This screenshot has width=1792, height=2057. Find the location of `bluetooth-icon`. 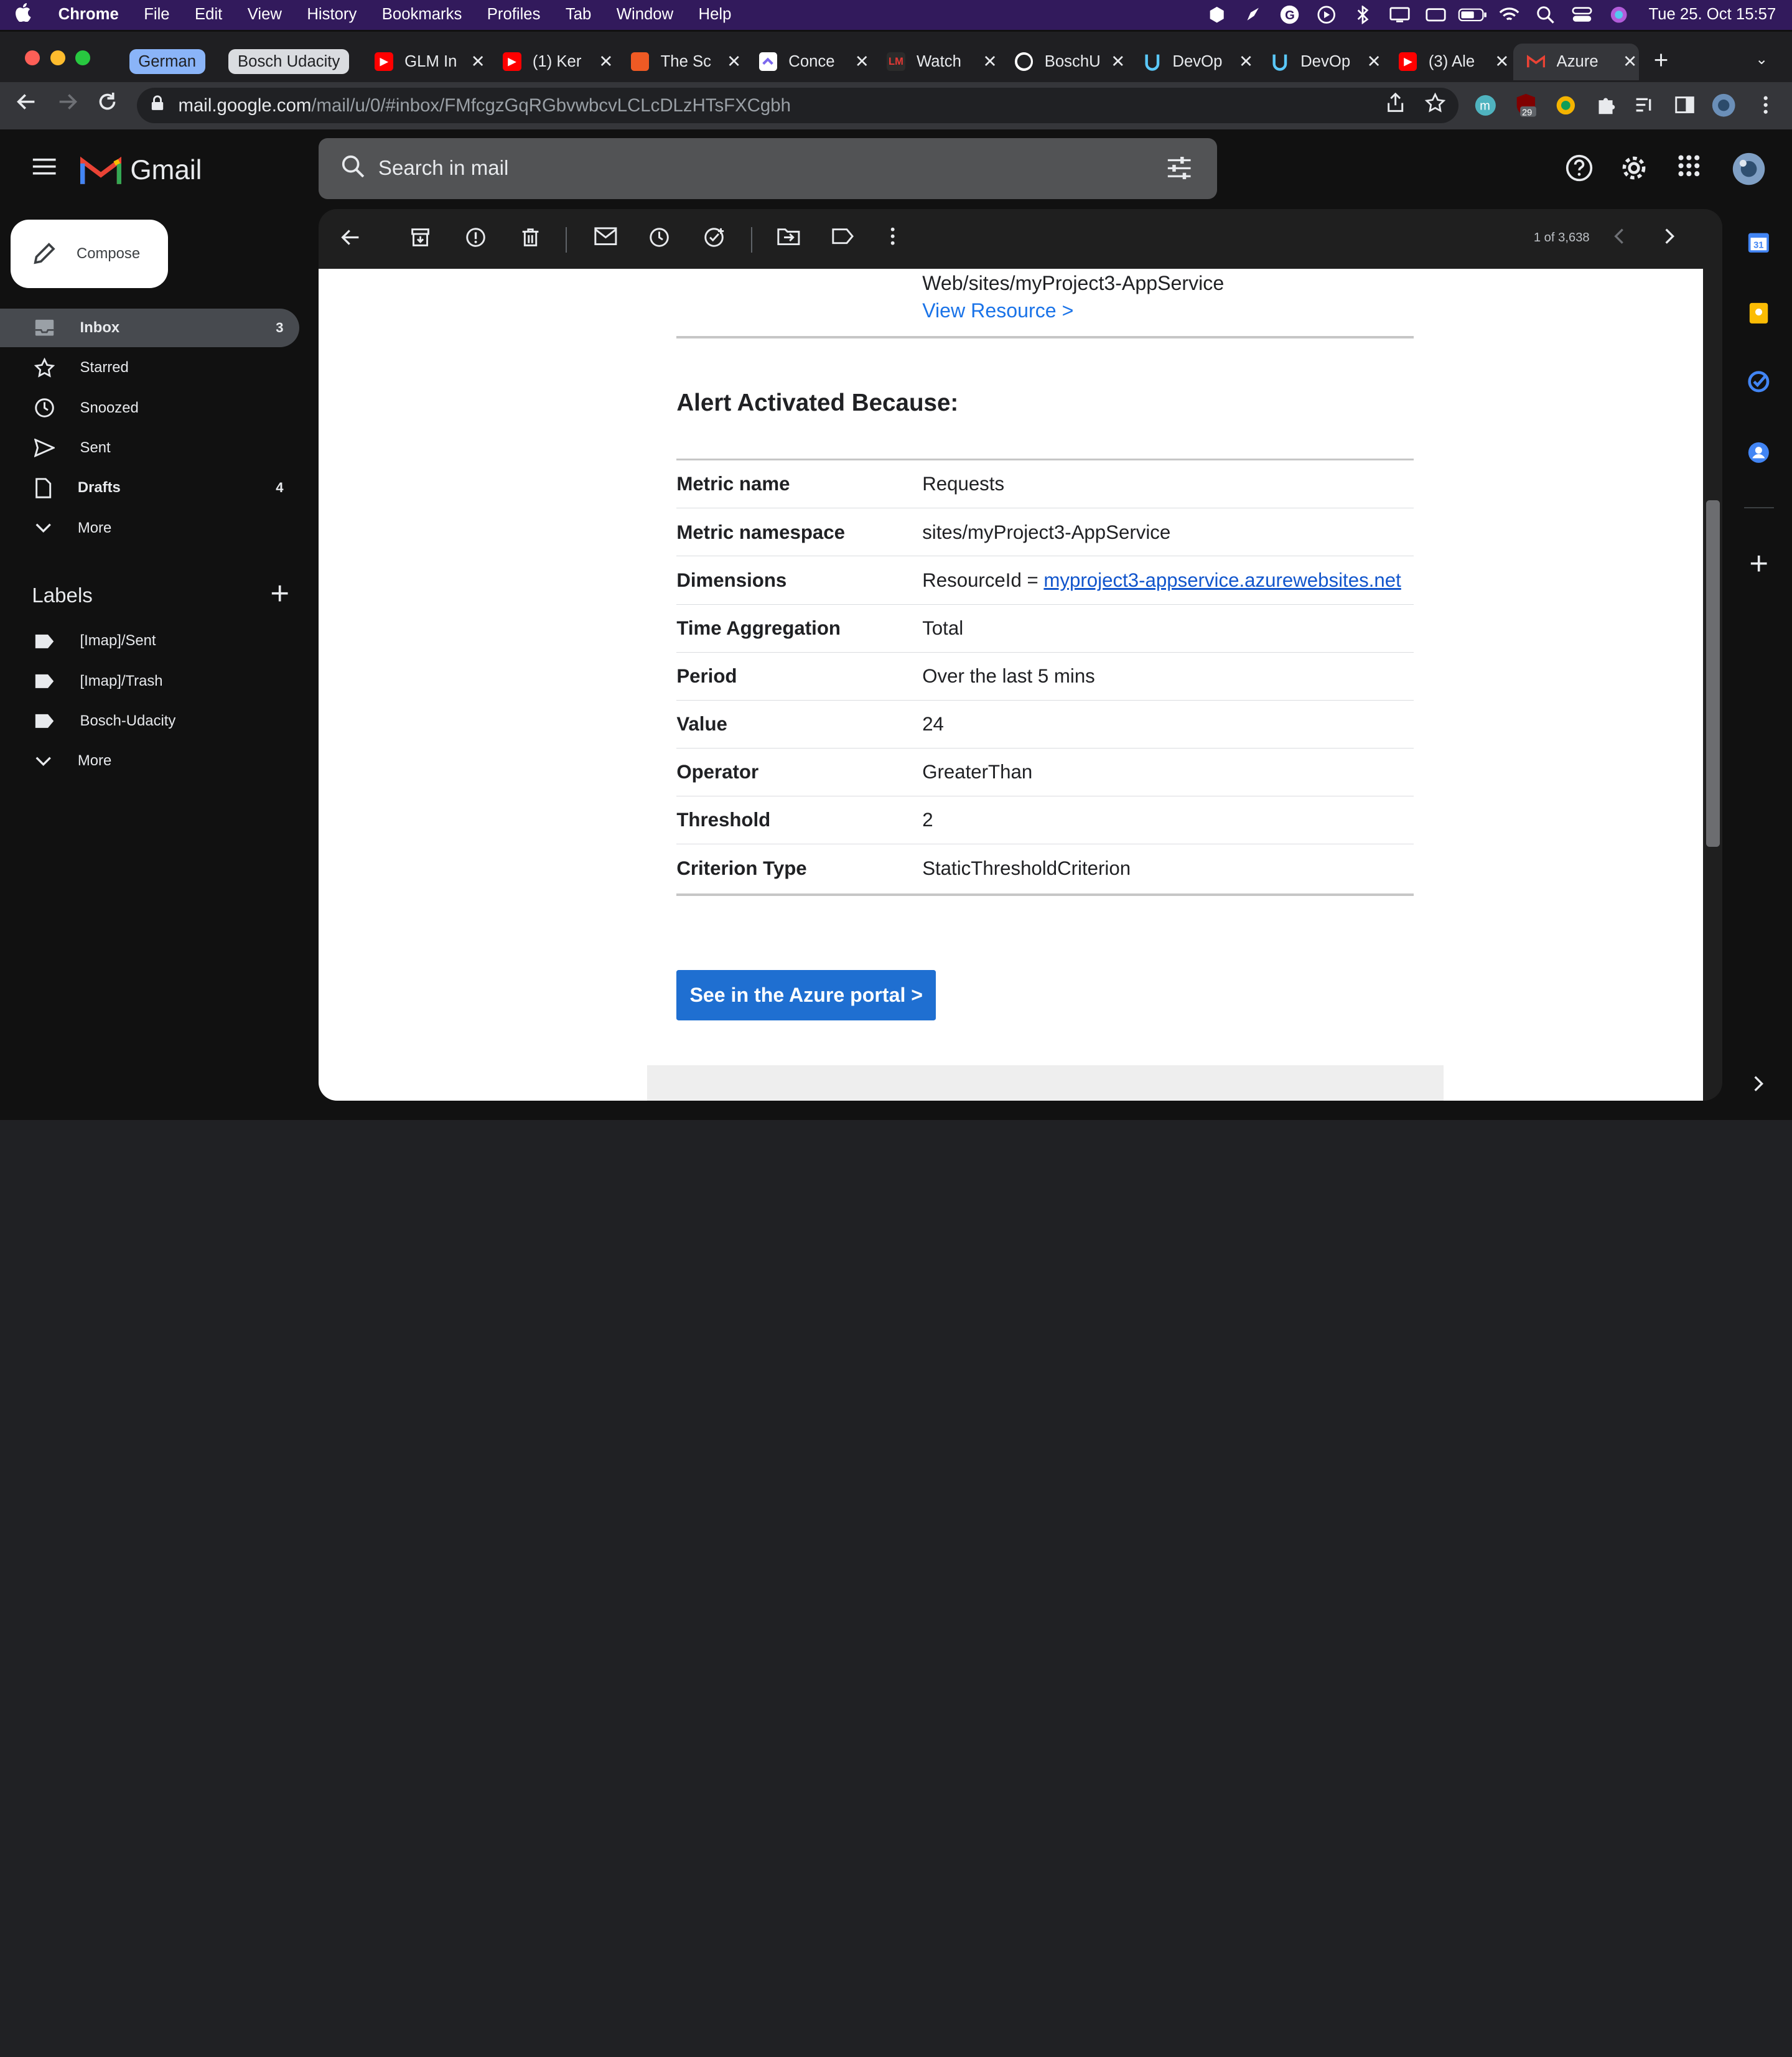

bluetooth-icon is located at coordinates (1363, 15).